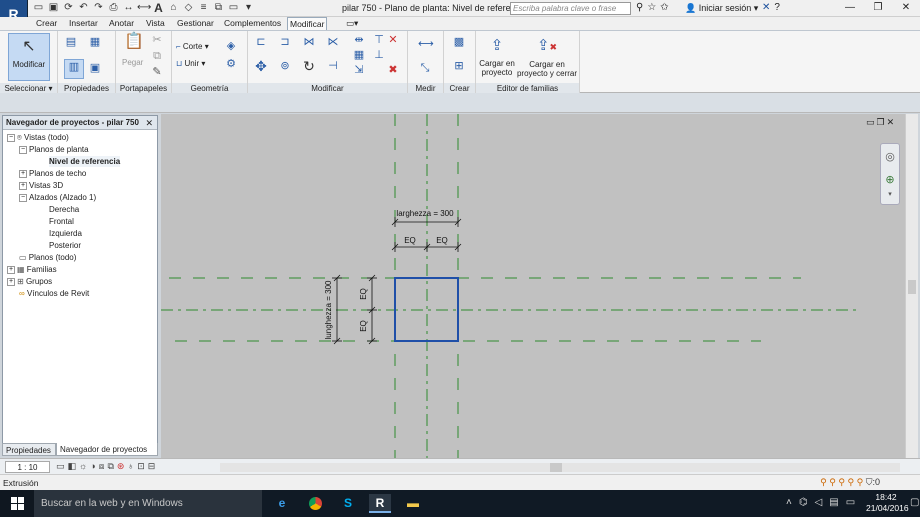  Describe the element at coordinates (497, 55) in the screenshot. I see `load-into-project-button: ⇪ Cargar en proyecto` at that location.